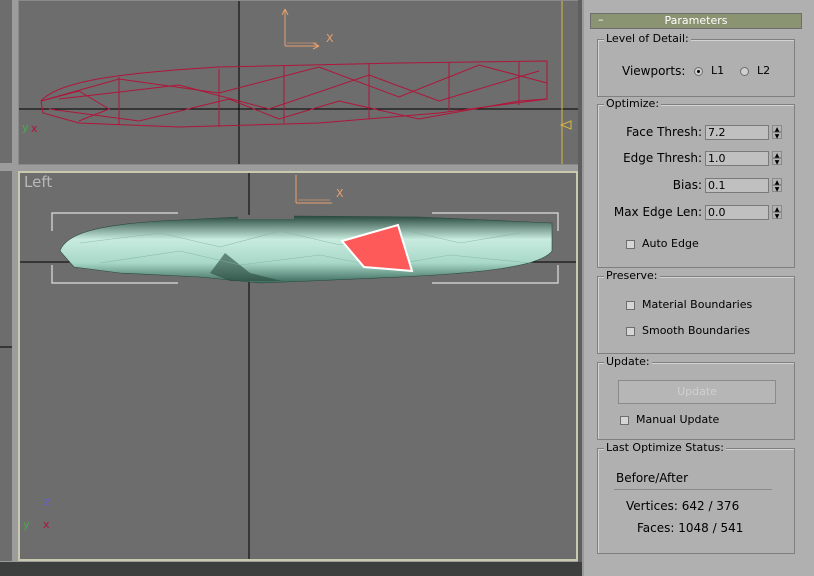 The height and width of the screenshot is (576, 814). What do you see at coordinates (580, 288) in the screenshot?
I see `viewport-separator` at bounding box center [580, 288].